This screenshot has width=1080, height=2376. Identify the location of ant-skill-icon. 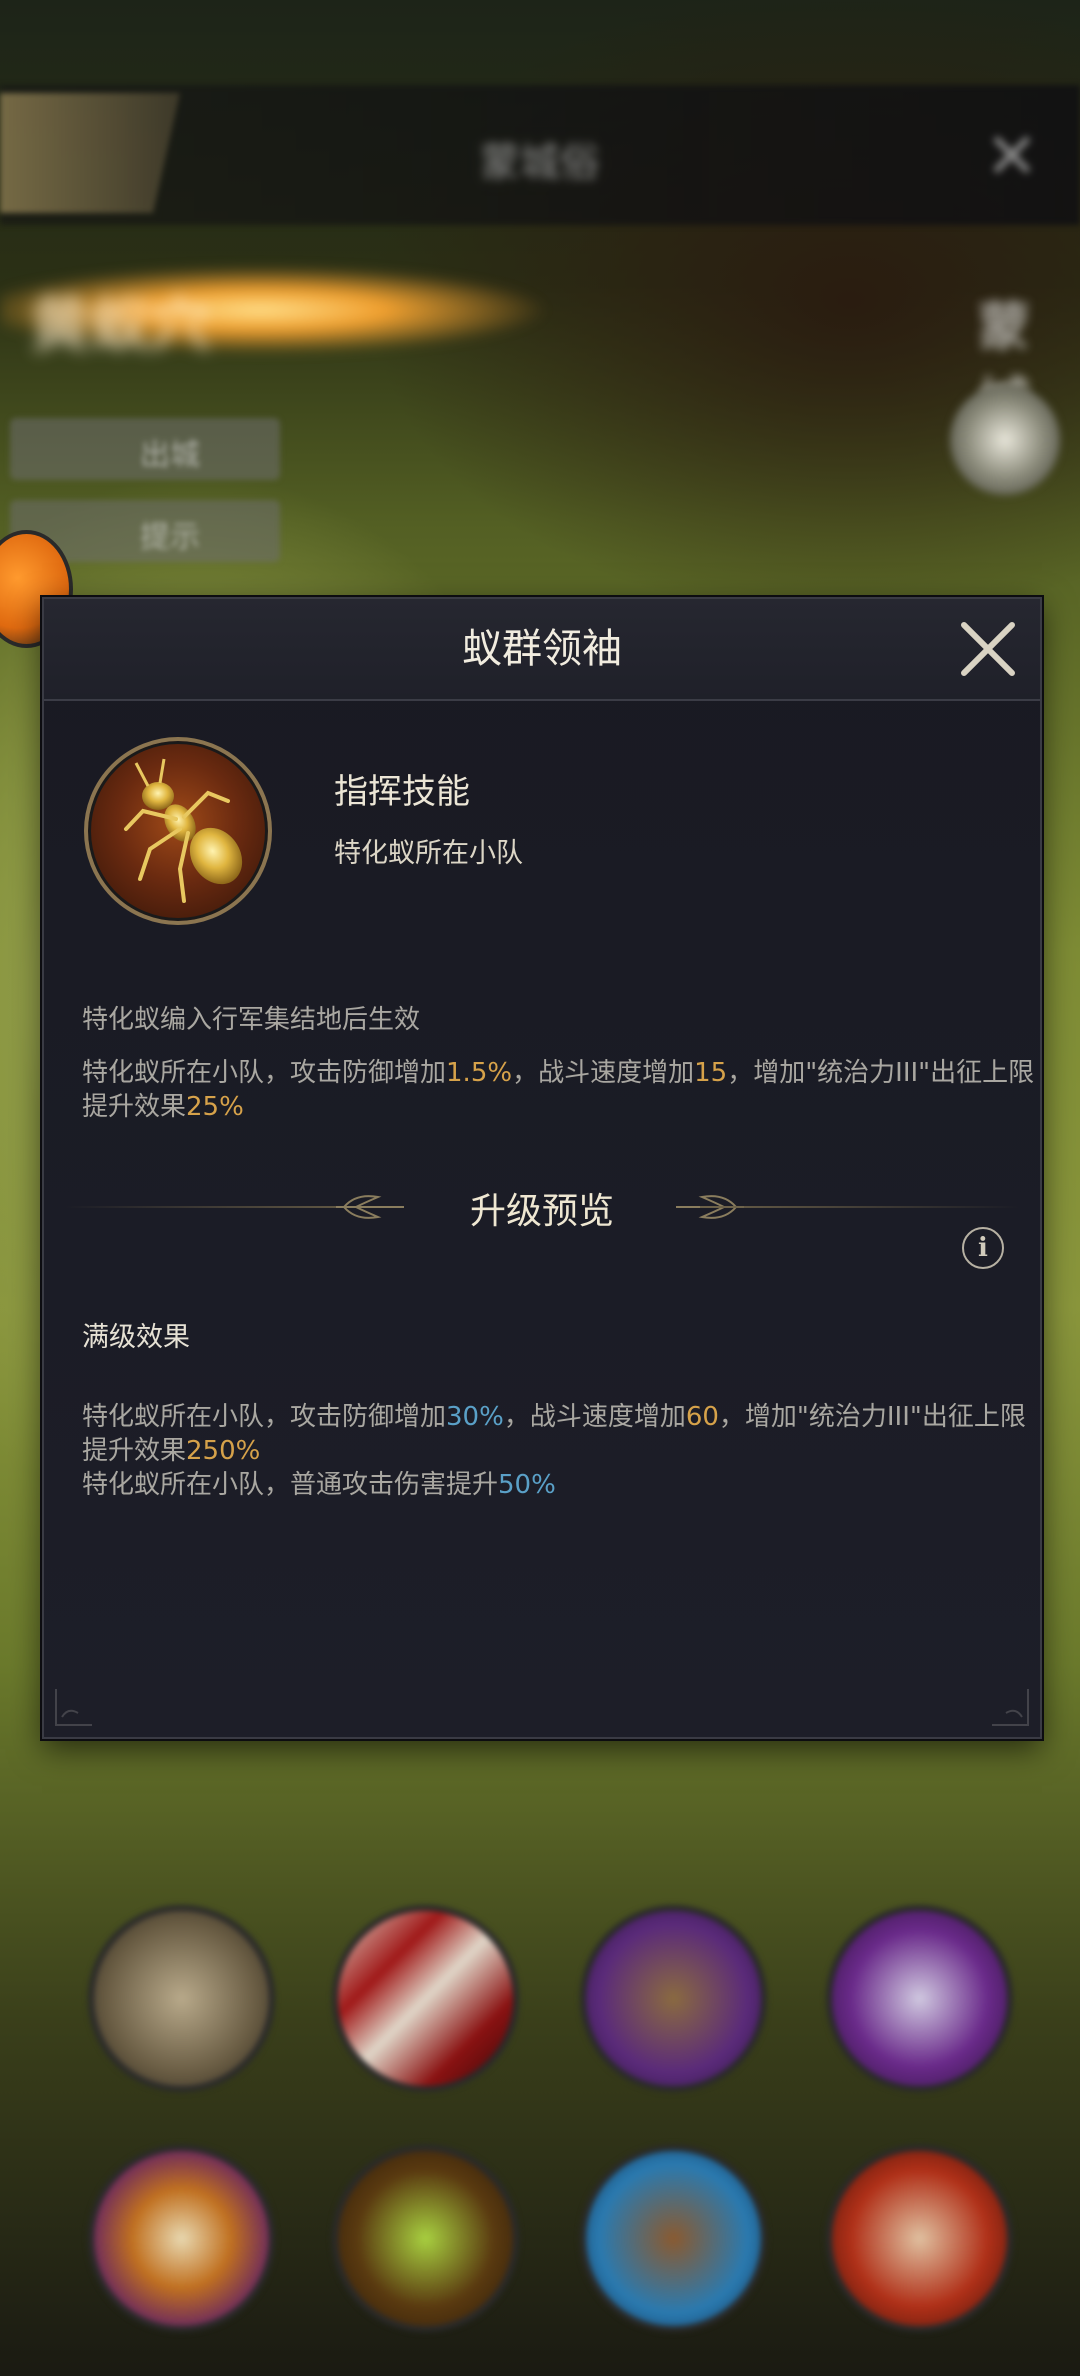
(178, 831).